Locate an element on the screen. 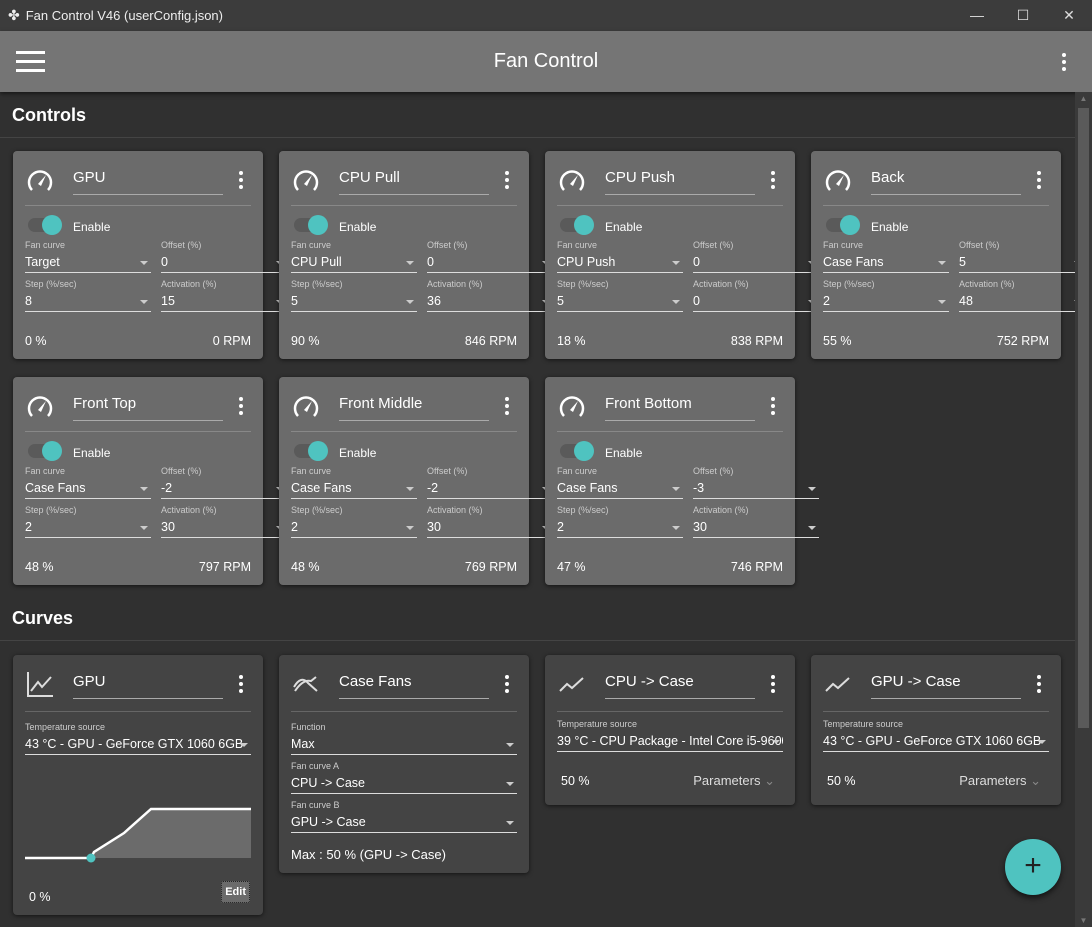 This screenshot has height=927, width=1092. fan-rpm: 0 RPM is located at coordinates (231, 341).